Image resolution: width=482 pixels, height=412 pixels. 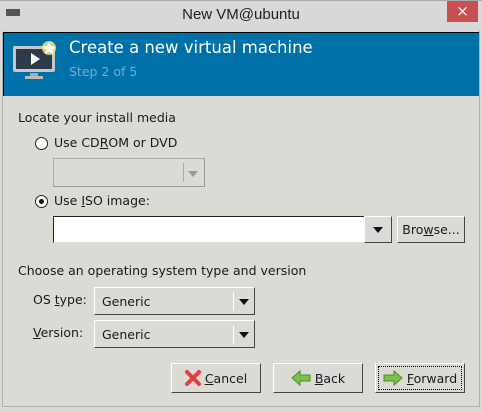 I want to click on arrow-left-icon, so click(x=301, y=378).